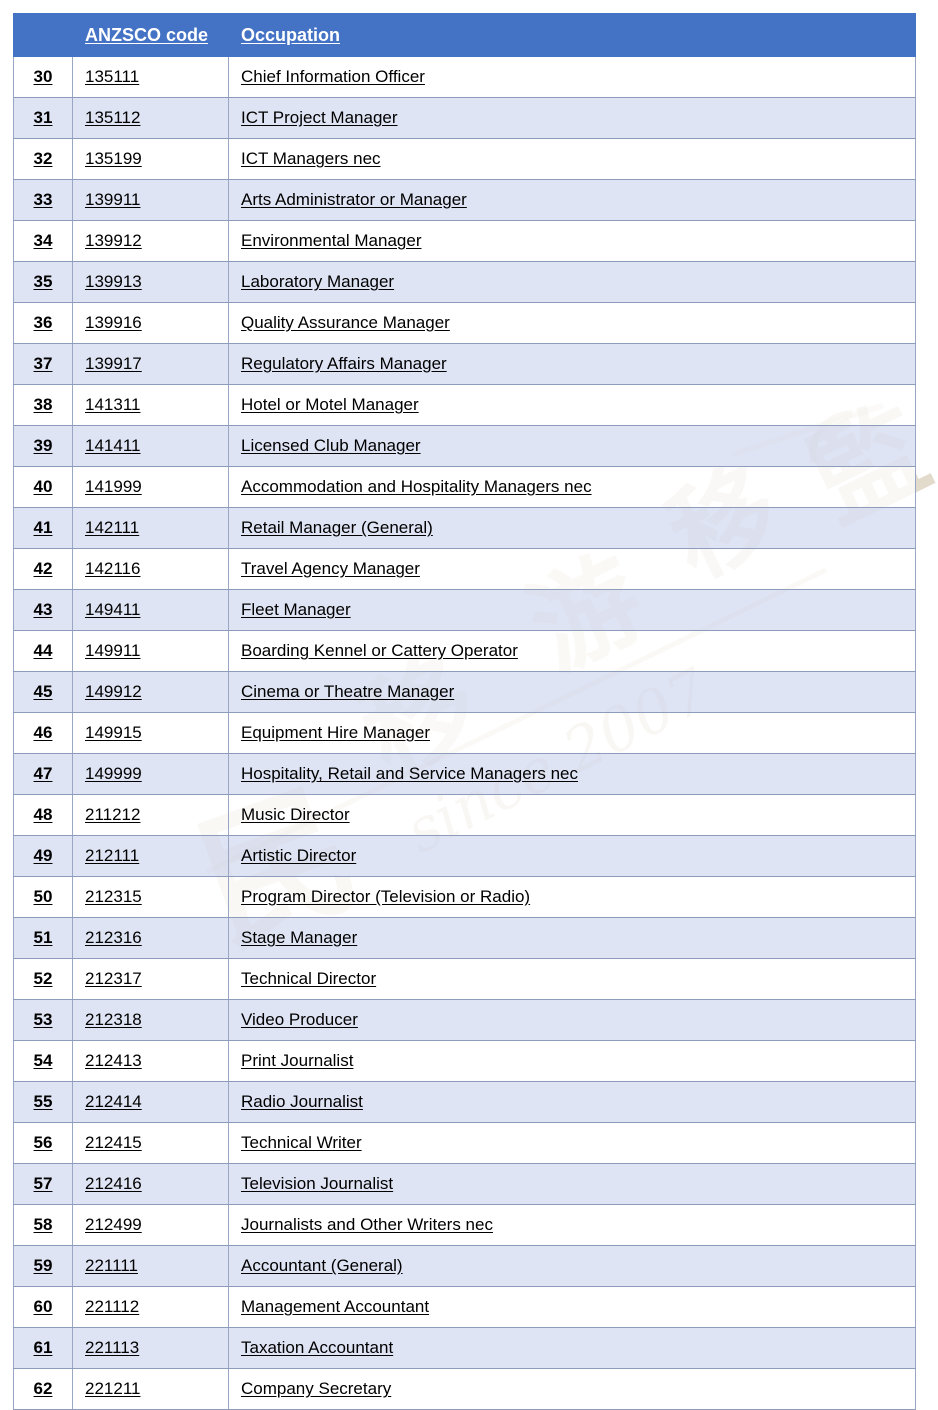 This screenshot has height=1410, width=938. What do you see at coordinates (150, 979) in the screenshot?
I see `anzsco-code-cell: 212317` at bounding box center [150, 979].